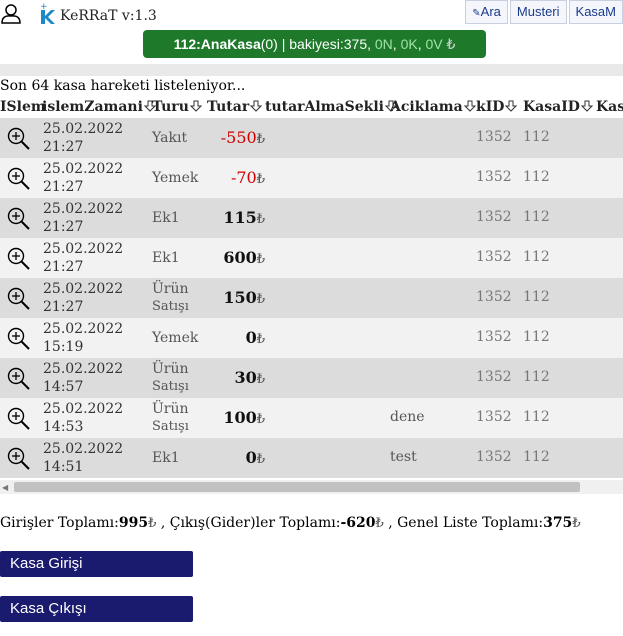 The image size is (623, 636). Describe the element at coordinates (175, 338) in the screenshot. I see `row-type: Yemek` at that location.